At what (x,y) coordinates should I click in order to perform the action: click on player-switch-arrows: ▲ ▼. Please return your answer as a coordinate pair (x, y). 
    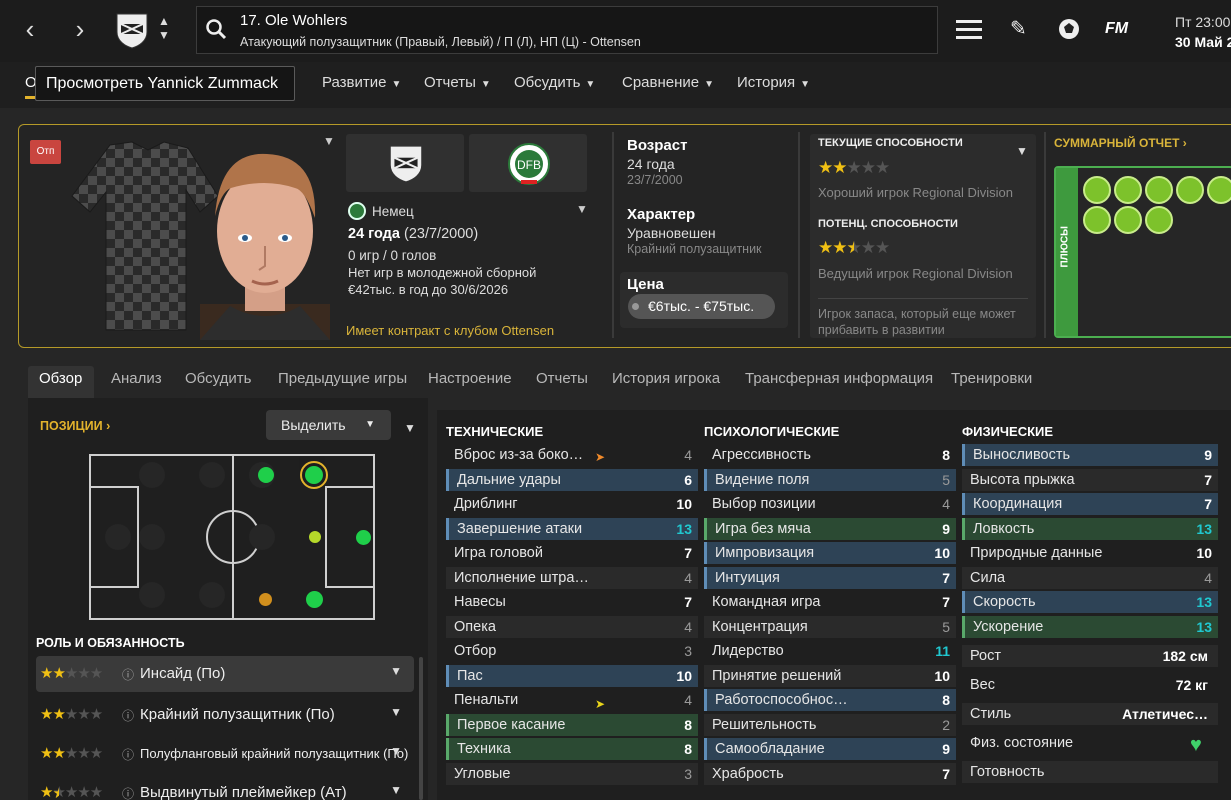
    Looking at the image, I should click on (164, 28).